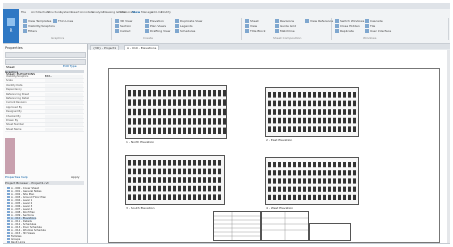 This screenshot has width=453, height=247. I want to click on ribbon-tab: Modify, so click(166, 12).